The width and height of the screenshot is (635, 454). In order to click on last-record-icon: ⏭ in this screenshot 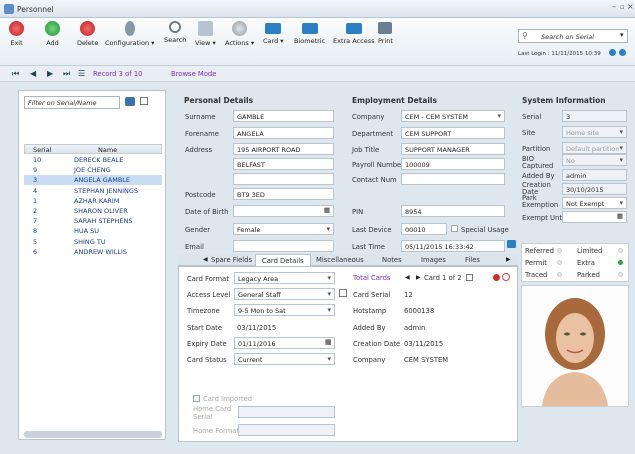, I will do `click(66, 74)`.